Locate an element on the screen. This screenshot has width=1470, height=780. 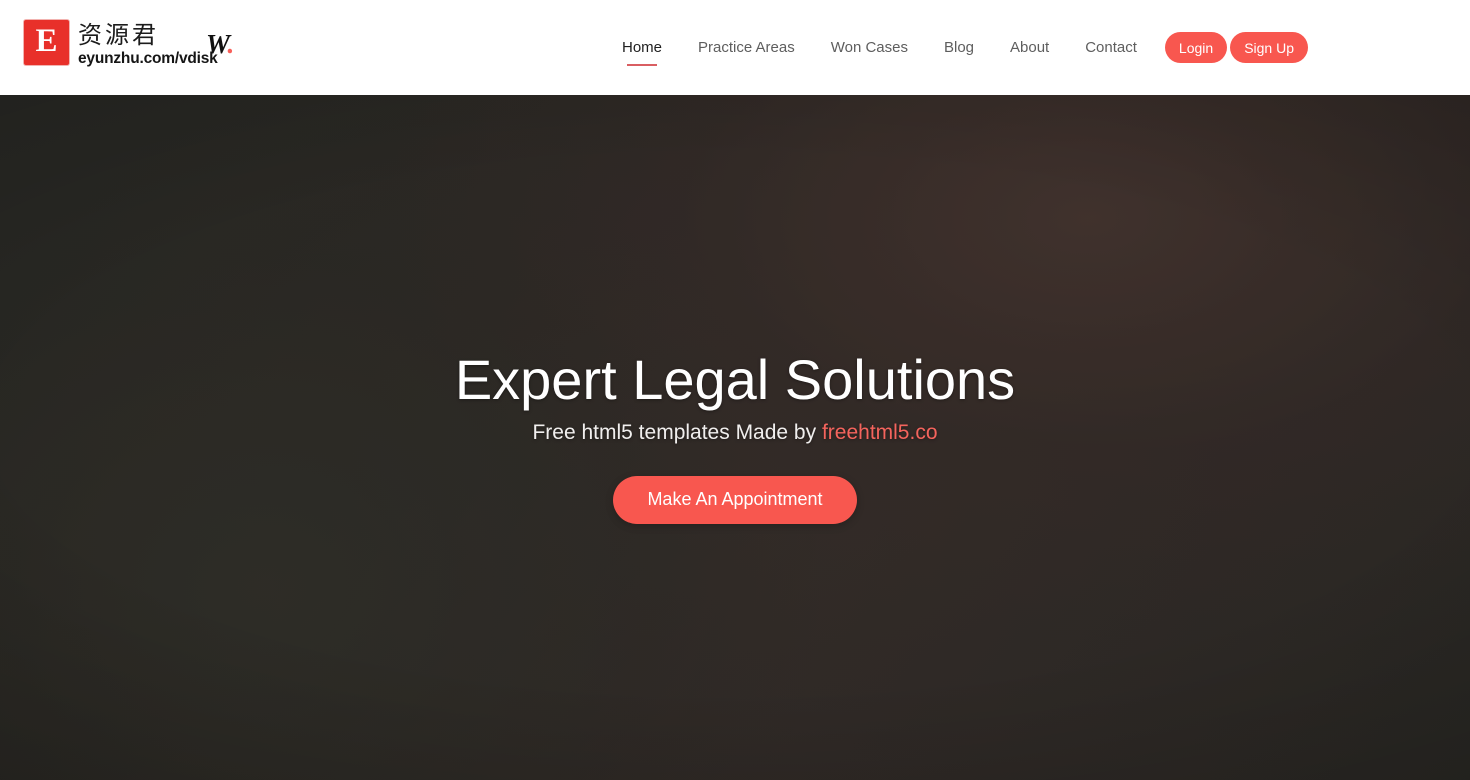
watermark-badge-letter: E is located at coordinates (46, 41).